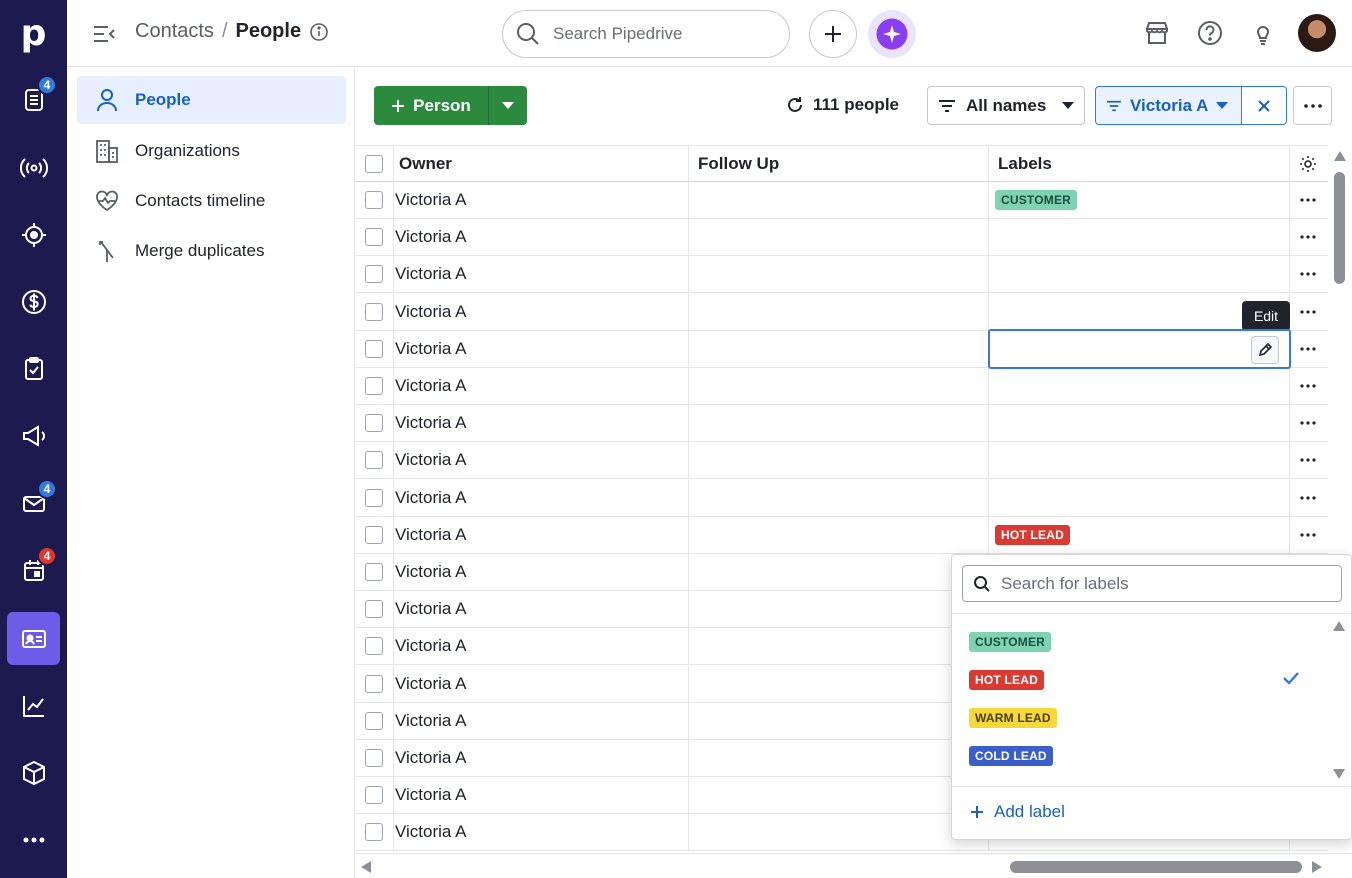 The image size is (1352, 878). I want to click on column-settings-button, so click(1309, 164).